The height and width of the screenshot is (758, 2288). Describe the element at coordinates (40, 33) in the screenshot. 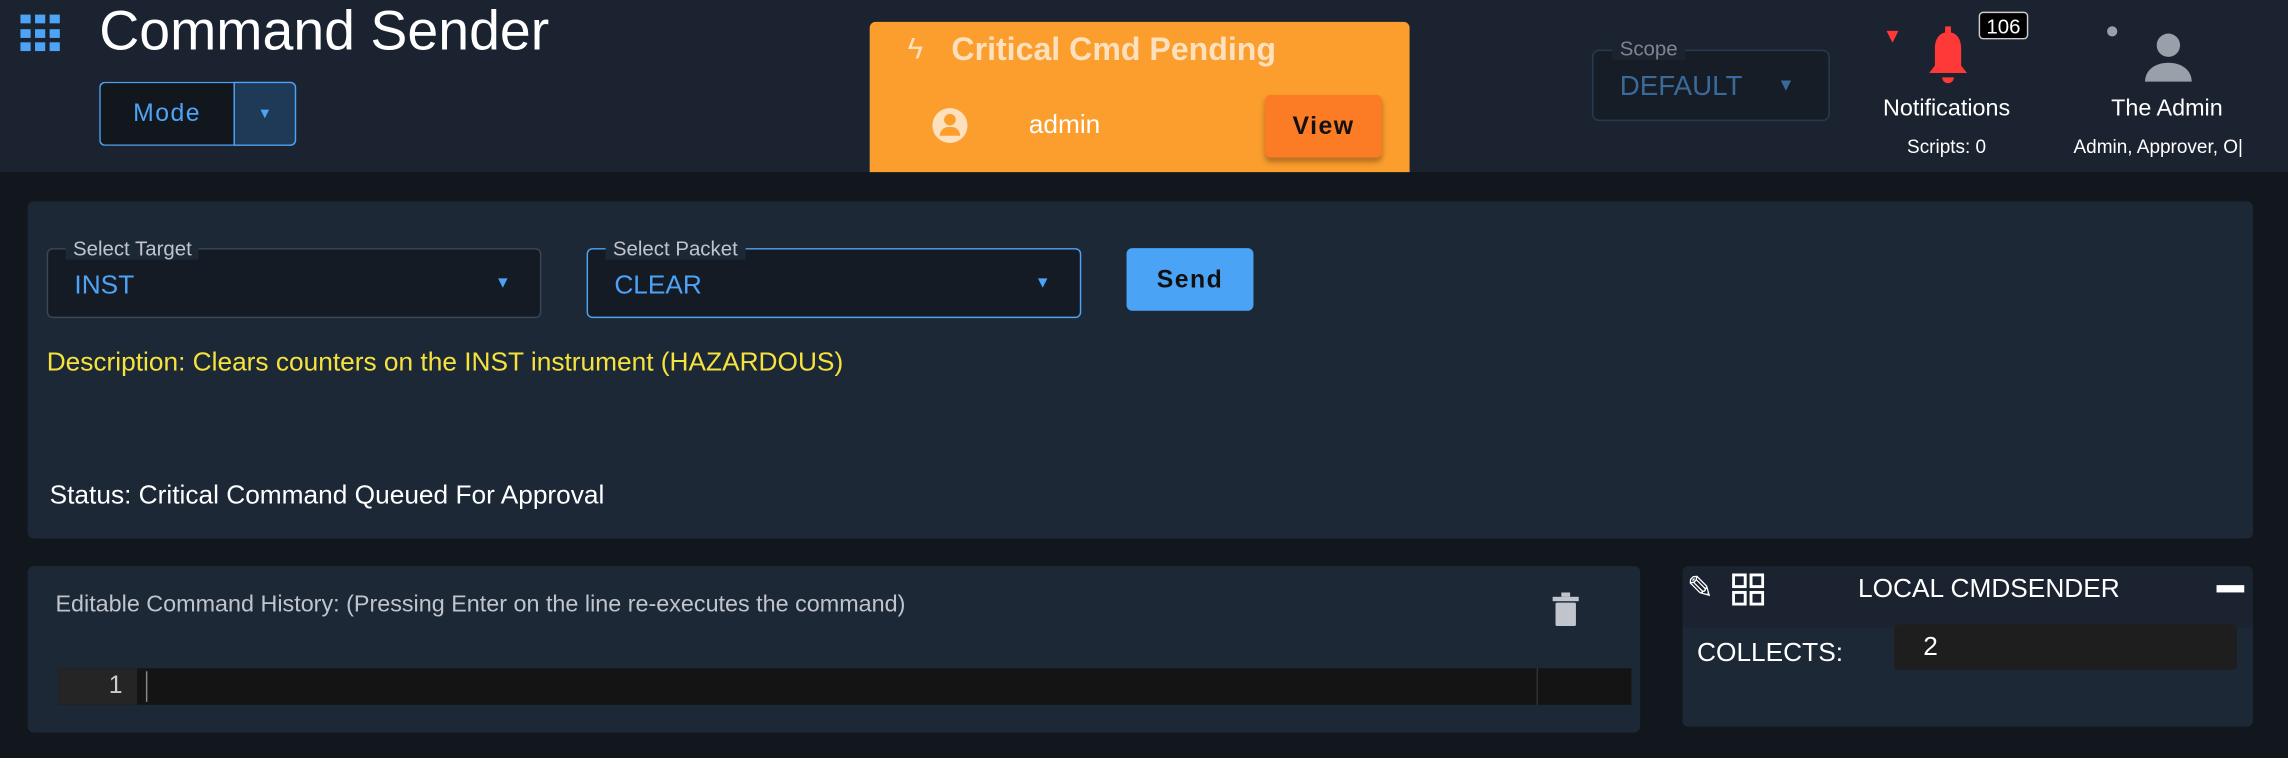

I see `app-grid-icon` at that location.